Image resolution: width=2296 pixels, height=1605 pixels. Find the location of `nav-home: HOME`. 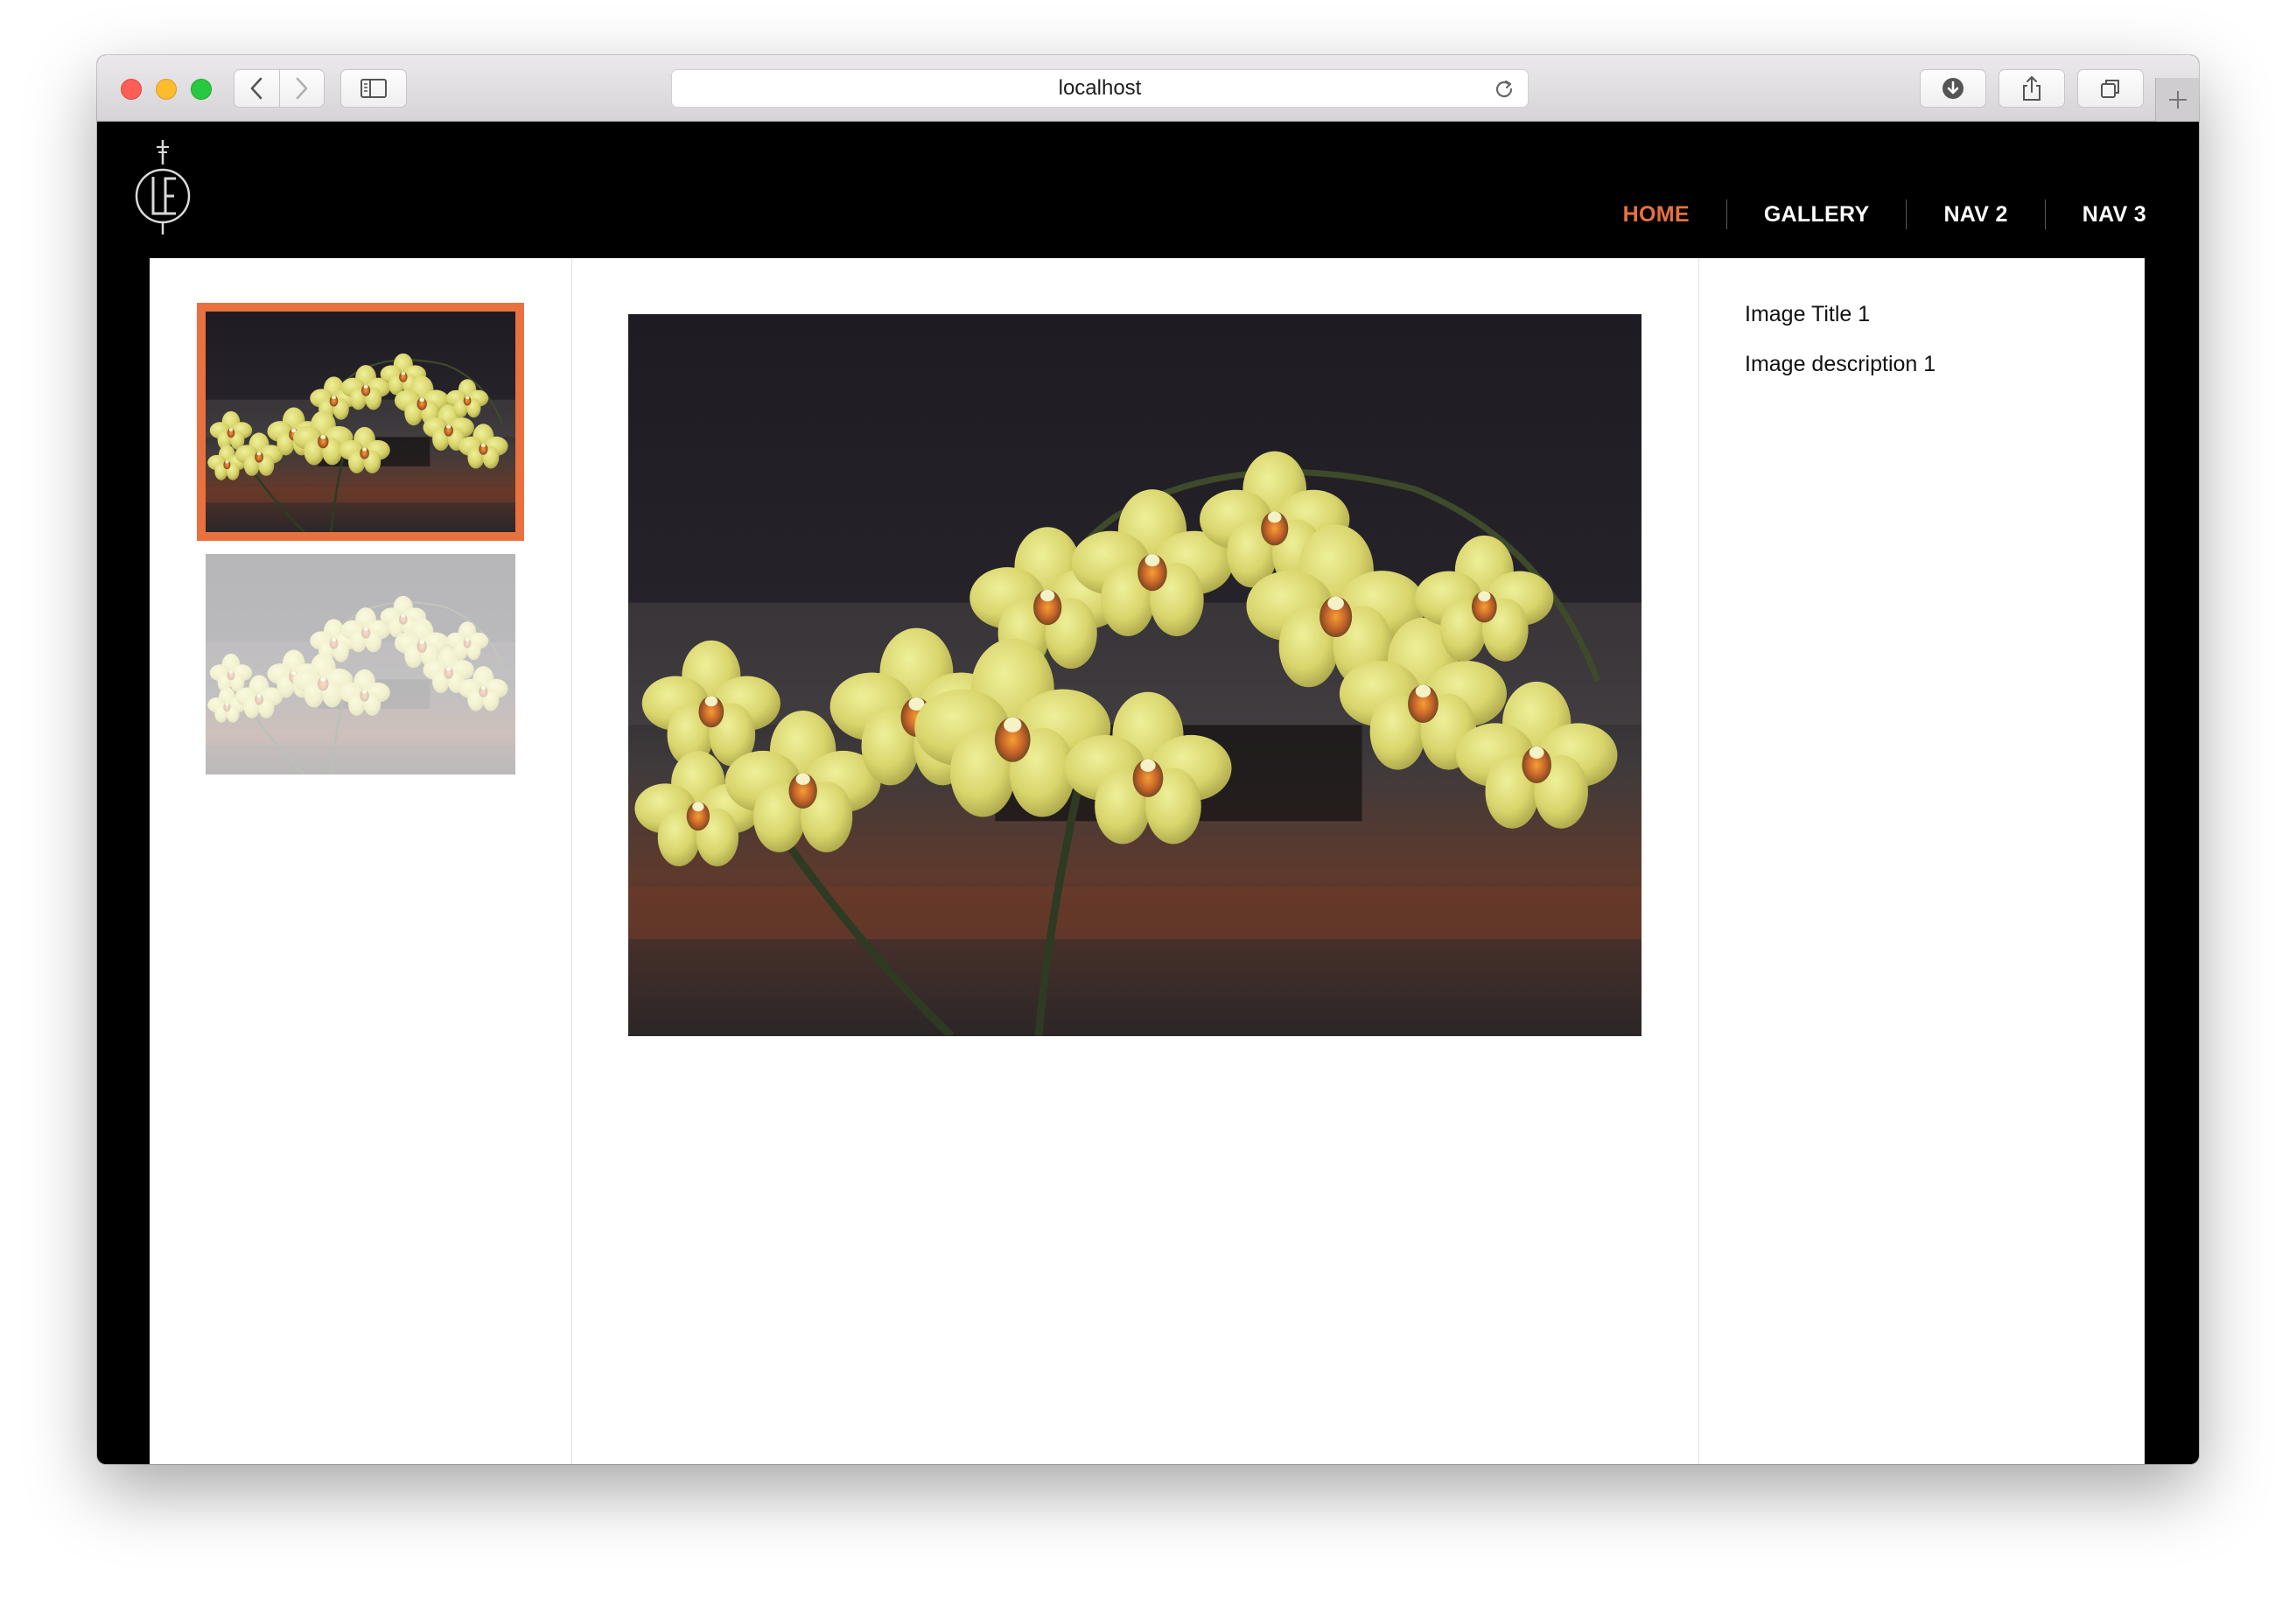

nav-home: HOME is located at coordinates (1656, 215).